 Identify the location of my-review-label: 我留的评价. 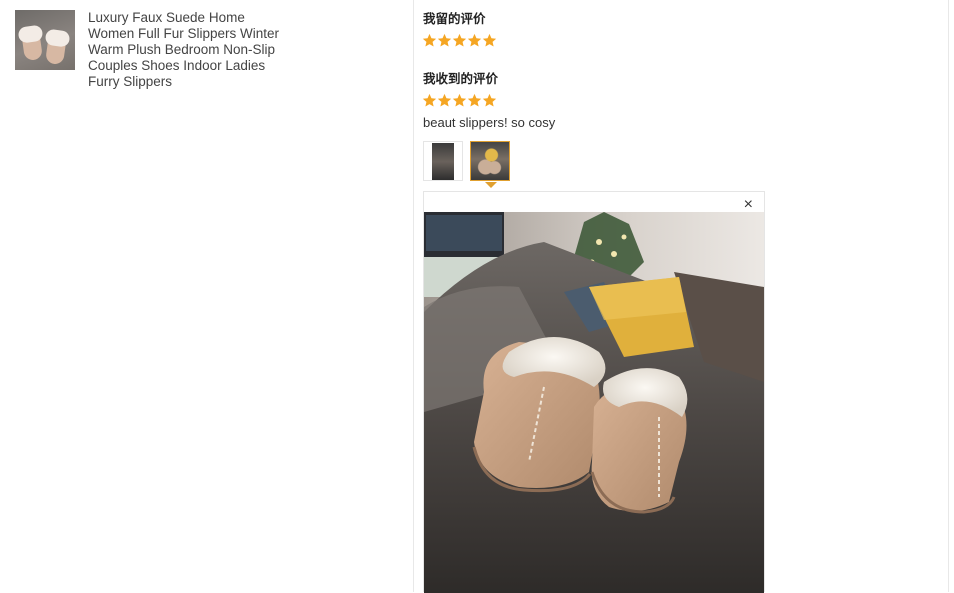
(454, 19).